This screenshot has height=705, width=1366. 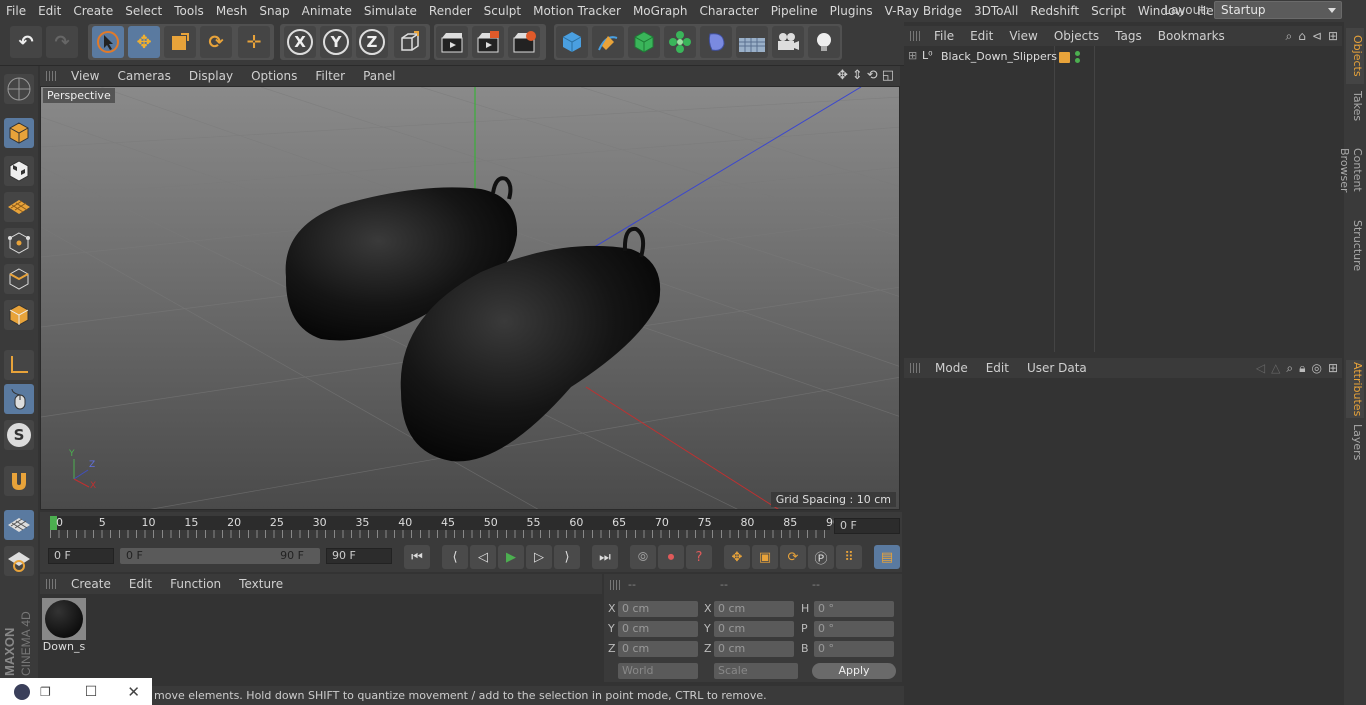 I want to click on menu-edit: Edit, so click(x=49, y=11).